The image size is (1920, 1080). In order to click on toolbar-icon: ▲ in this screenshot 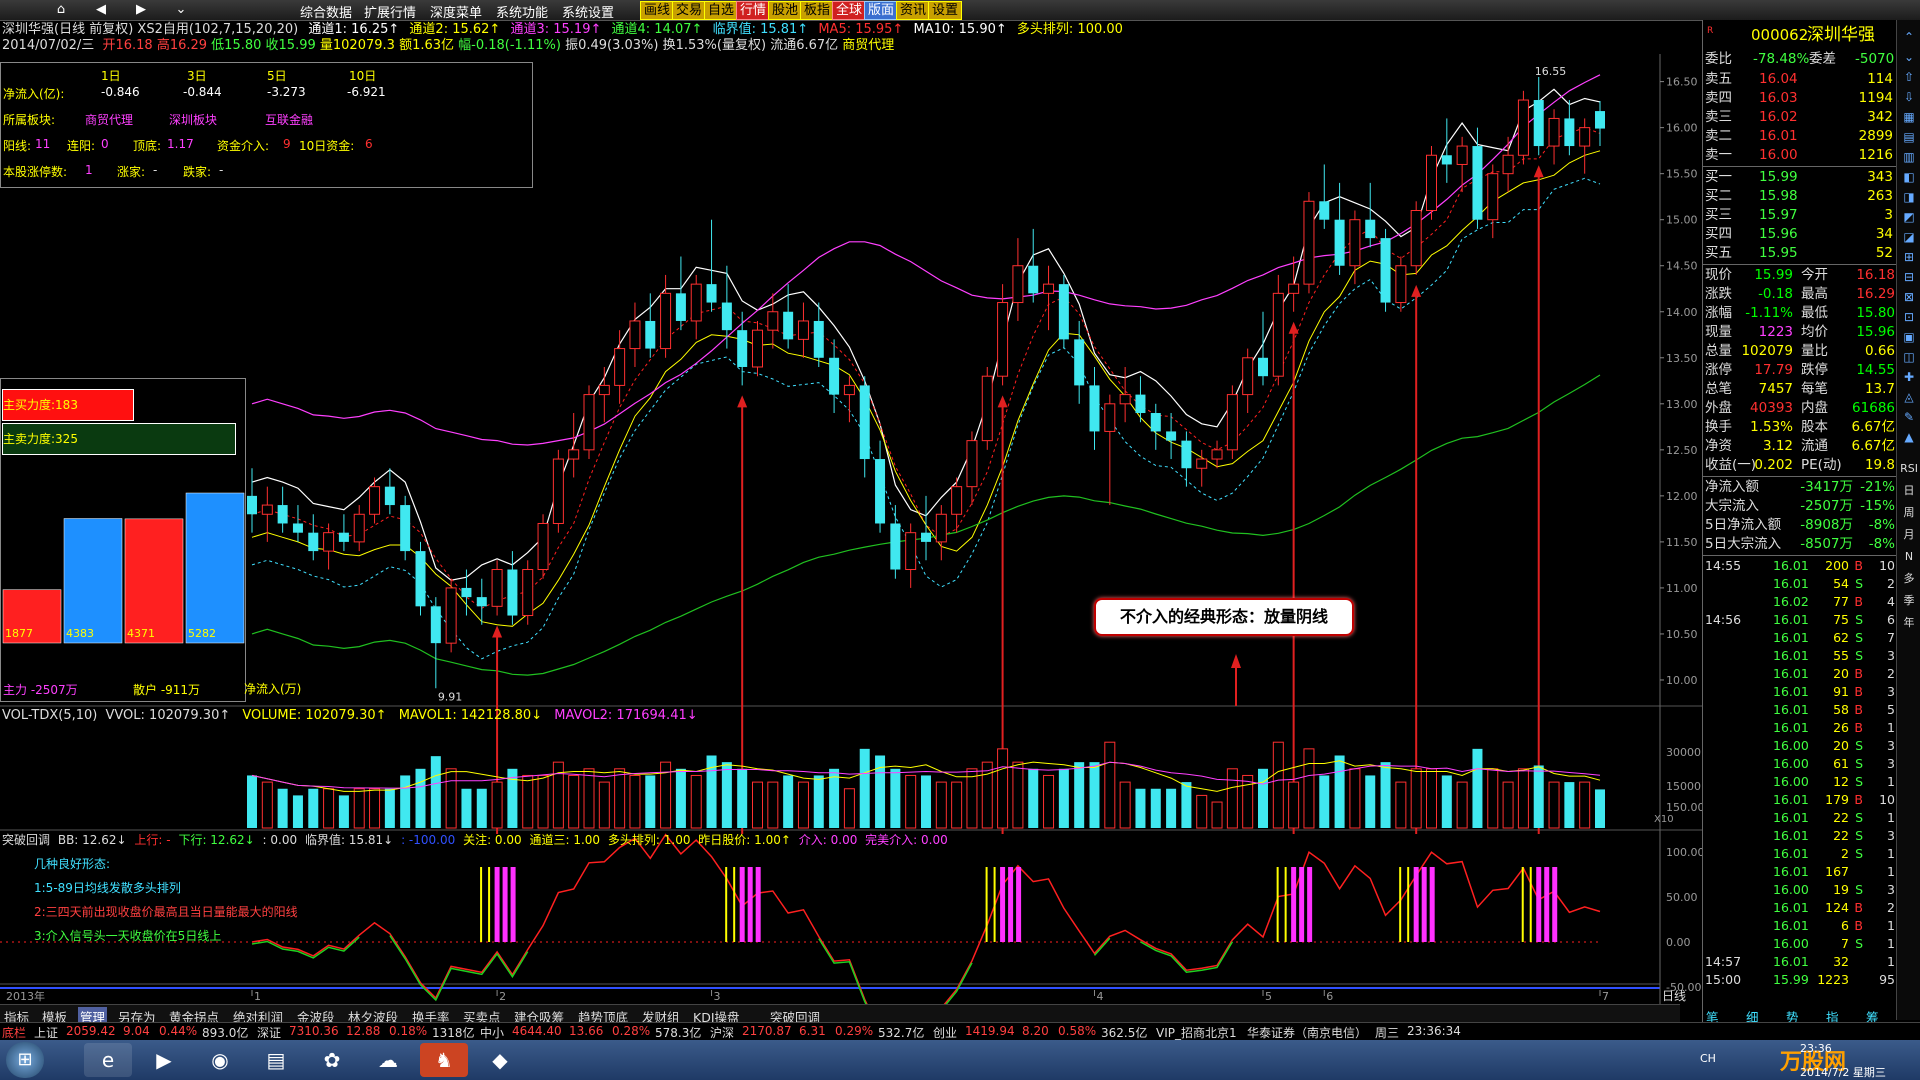, I will do `click(1909, 437)`.